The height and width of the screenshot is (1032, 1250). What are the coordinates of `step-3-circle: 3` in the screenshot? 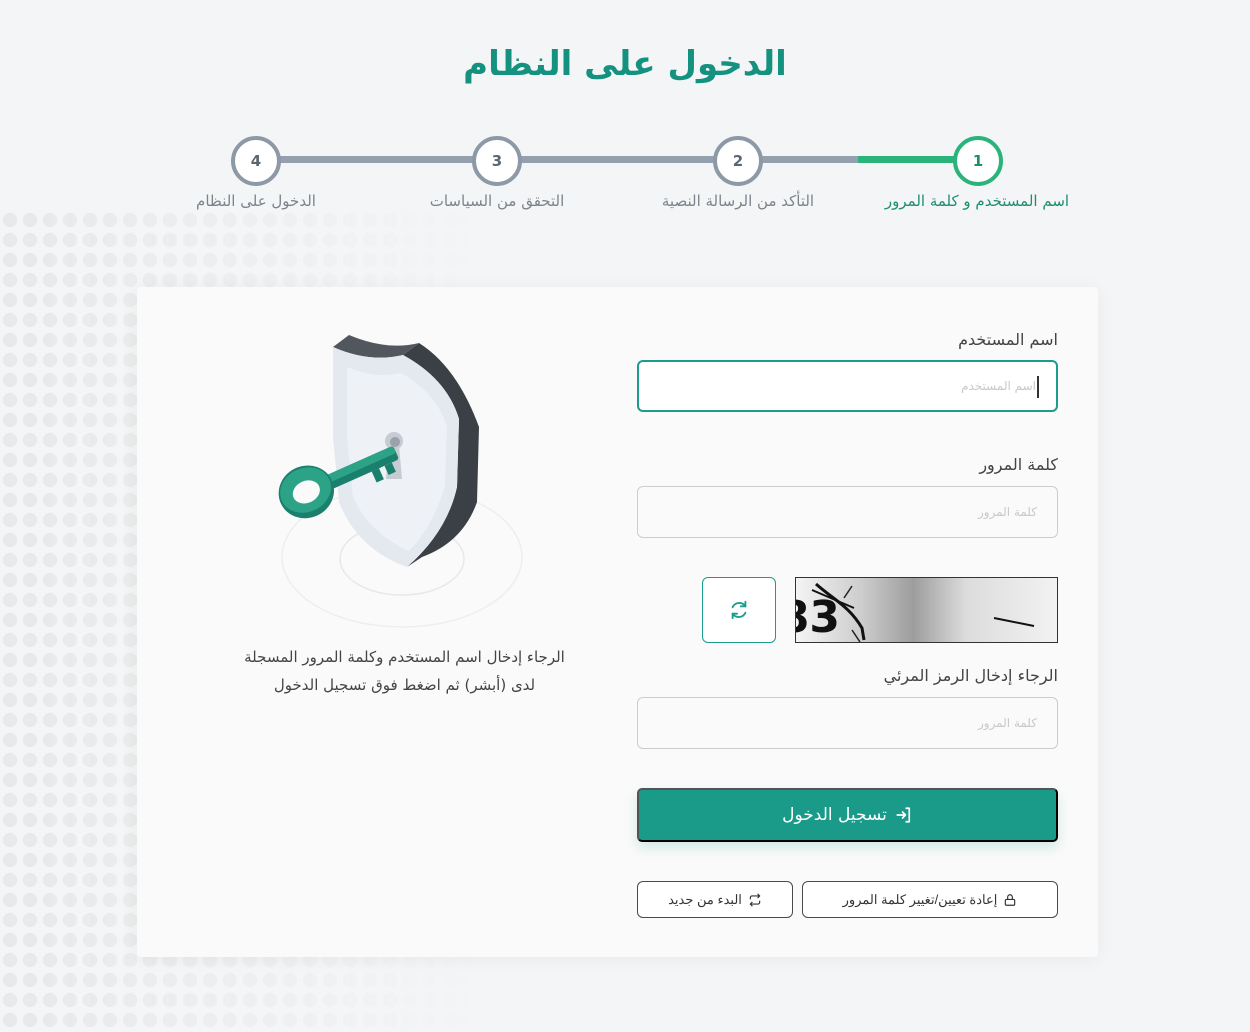 It's located at (497, 161).